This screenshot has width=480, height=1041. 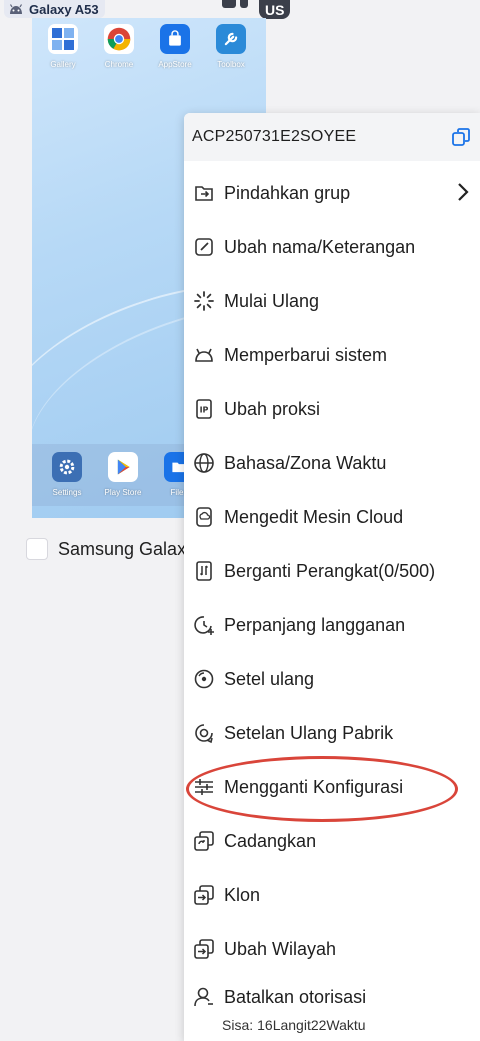 What do you see at coordinates (295, 996) in the screenshot?
I see `menu-item-label: Batalkan otorisasi` at bounding box center [295, 996].